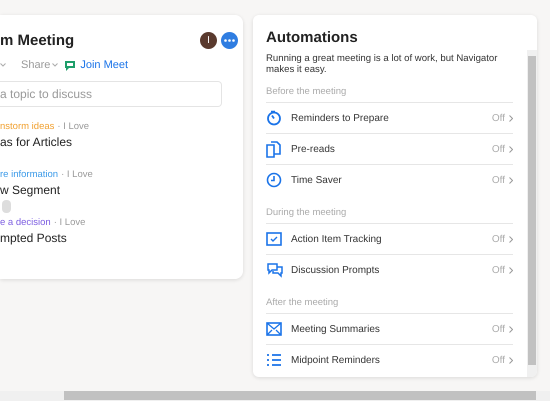 This screenshot has width=550, height=401. Describe the element at coordinates (389, 305) in the screenshot. I see `section-heading: After the meeting` at that location.